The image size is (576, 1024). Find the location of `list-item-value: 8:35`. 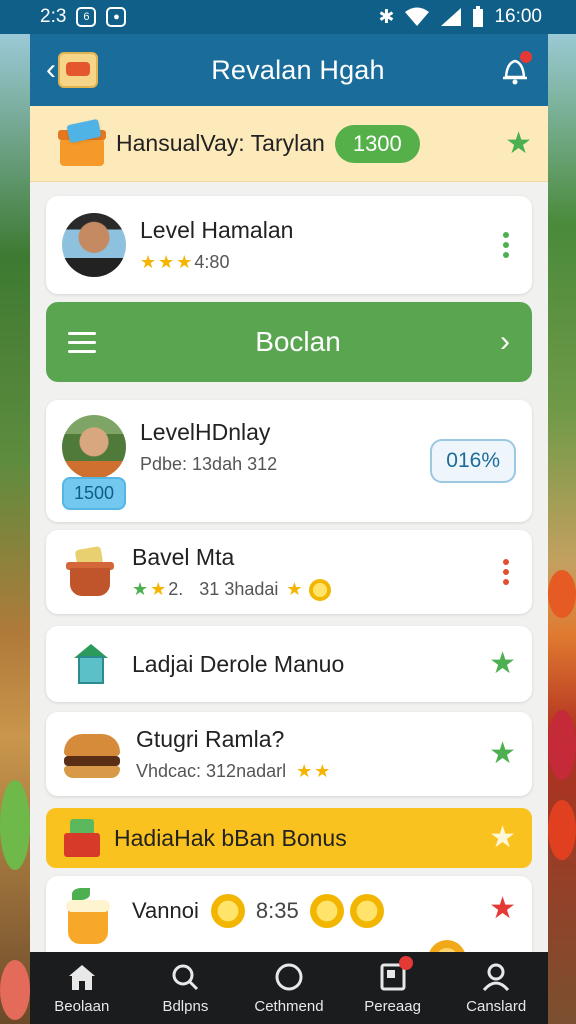

list-item-value: 8:35 is located at coordinates (277, 910).